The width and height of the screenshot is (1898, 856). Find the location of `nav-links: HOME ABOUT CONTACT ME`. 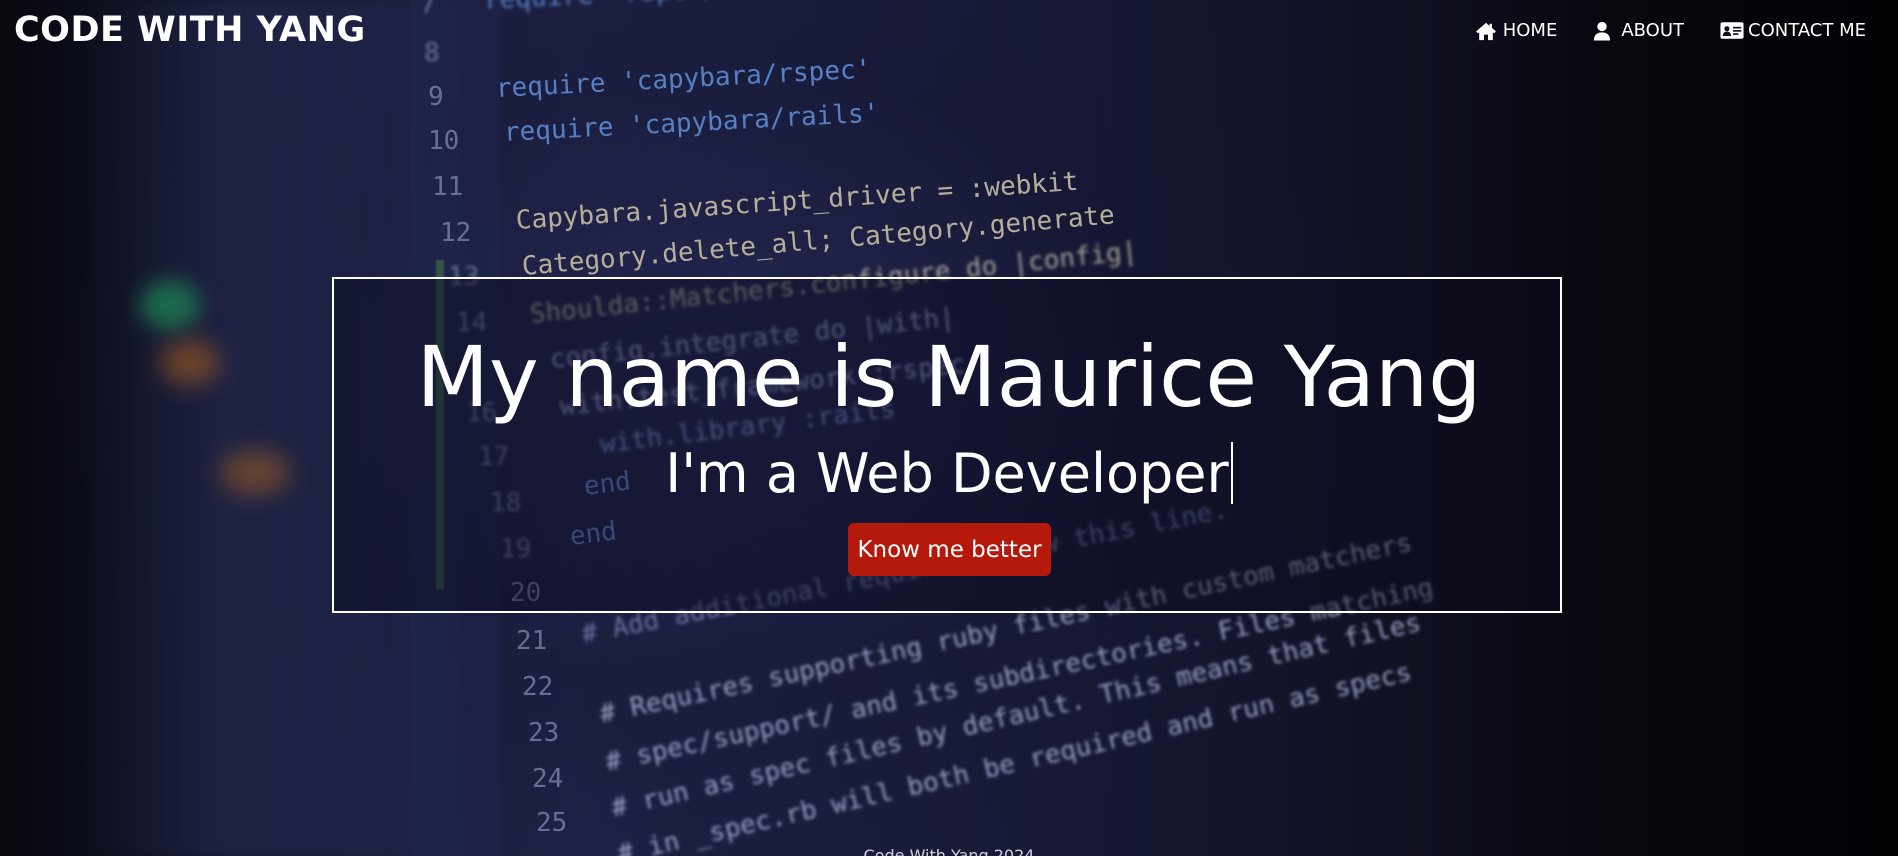

nav-links: HOME ABOUT CONTACT ME is located at coordinates (1670, 30).